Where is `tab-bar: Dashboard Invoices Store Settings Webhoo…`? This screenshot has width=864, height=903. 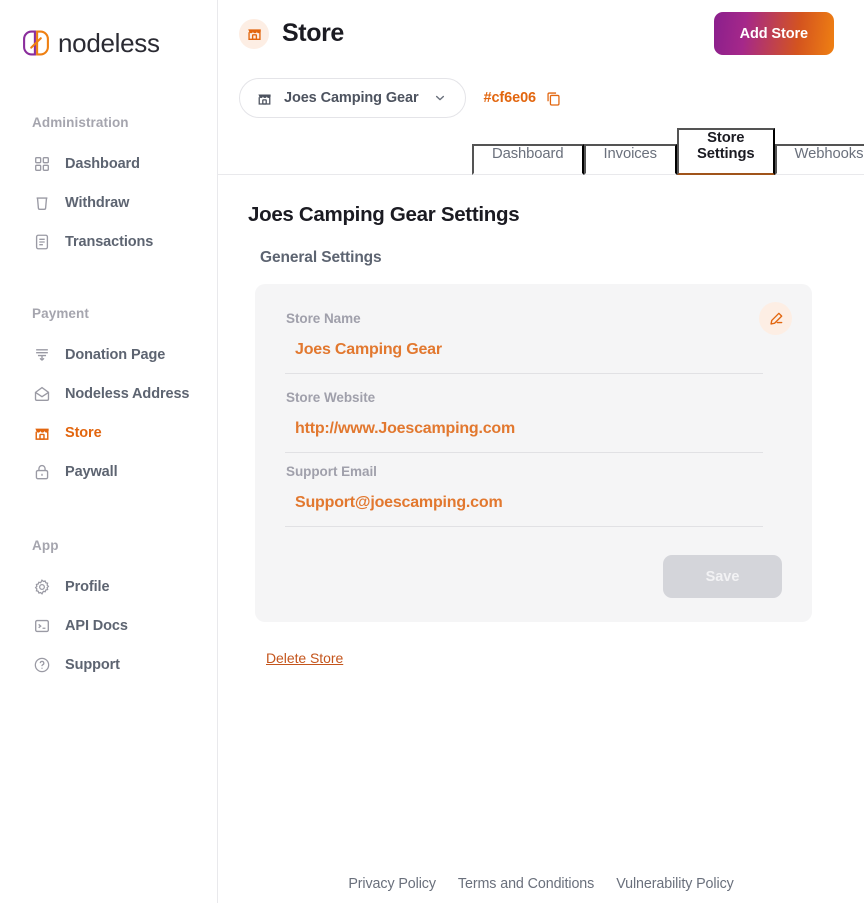
tab-bar: Dashboard Invoices Store Settings Webhoo… is located at coordinates (541, 151).